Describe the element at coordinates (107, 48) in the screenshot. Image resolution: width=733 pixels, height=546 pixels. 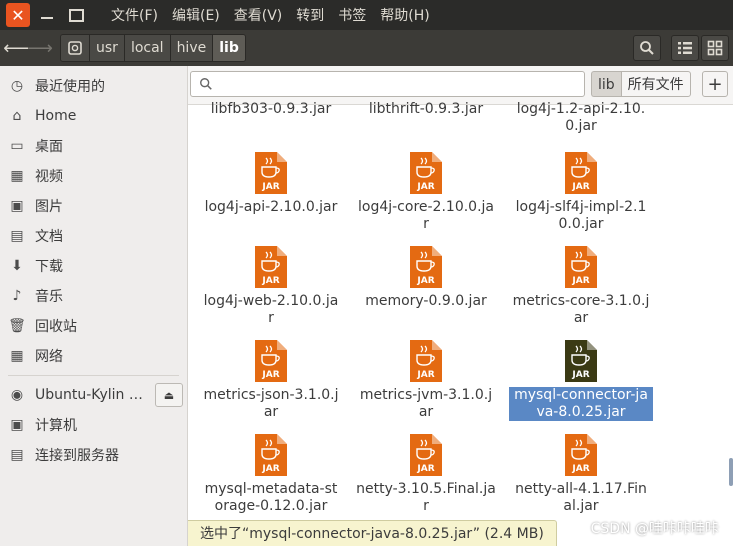
I see `breadcrumb-usr: usr` at that location.